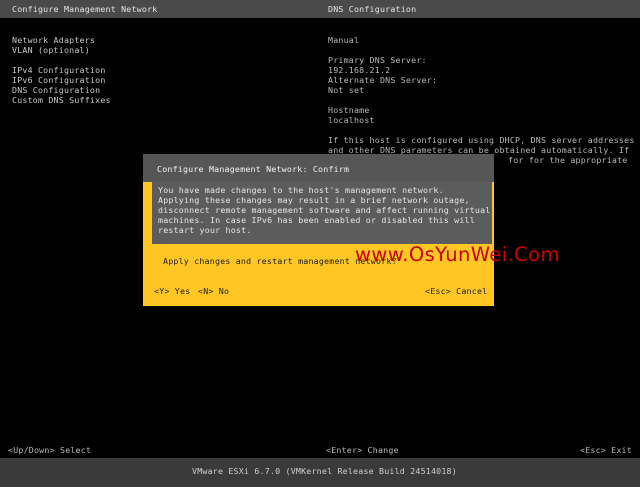  What do you see at coordinates (568, 160) in the screenshot?
I see `dhcp-note-line3: for for the appropriate` at bounding box center [568, 160].